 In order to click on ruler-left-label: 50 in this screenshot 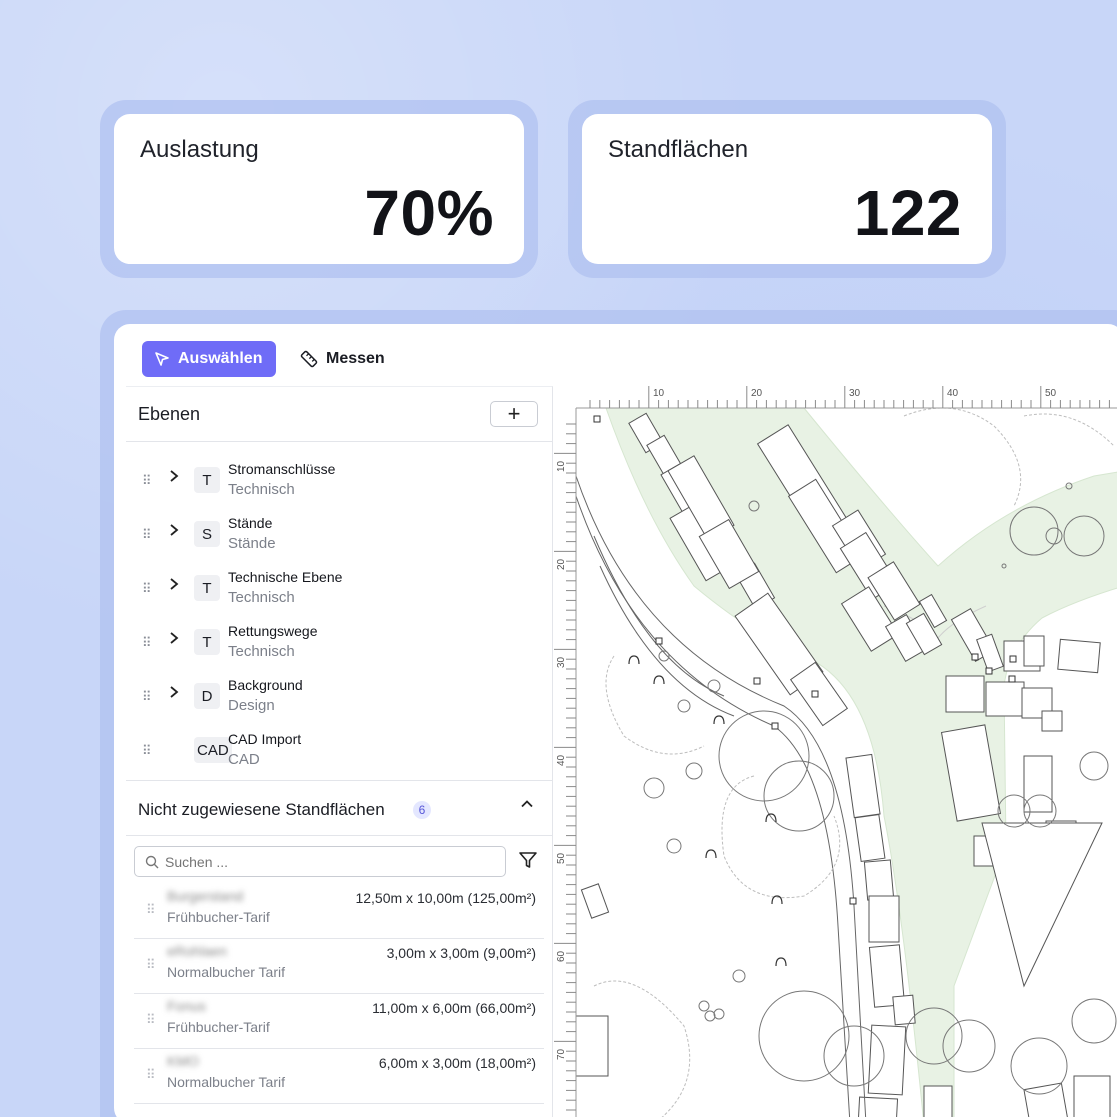, I will do `click(561, 858)`.